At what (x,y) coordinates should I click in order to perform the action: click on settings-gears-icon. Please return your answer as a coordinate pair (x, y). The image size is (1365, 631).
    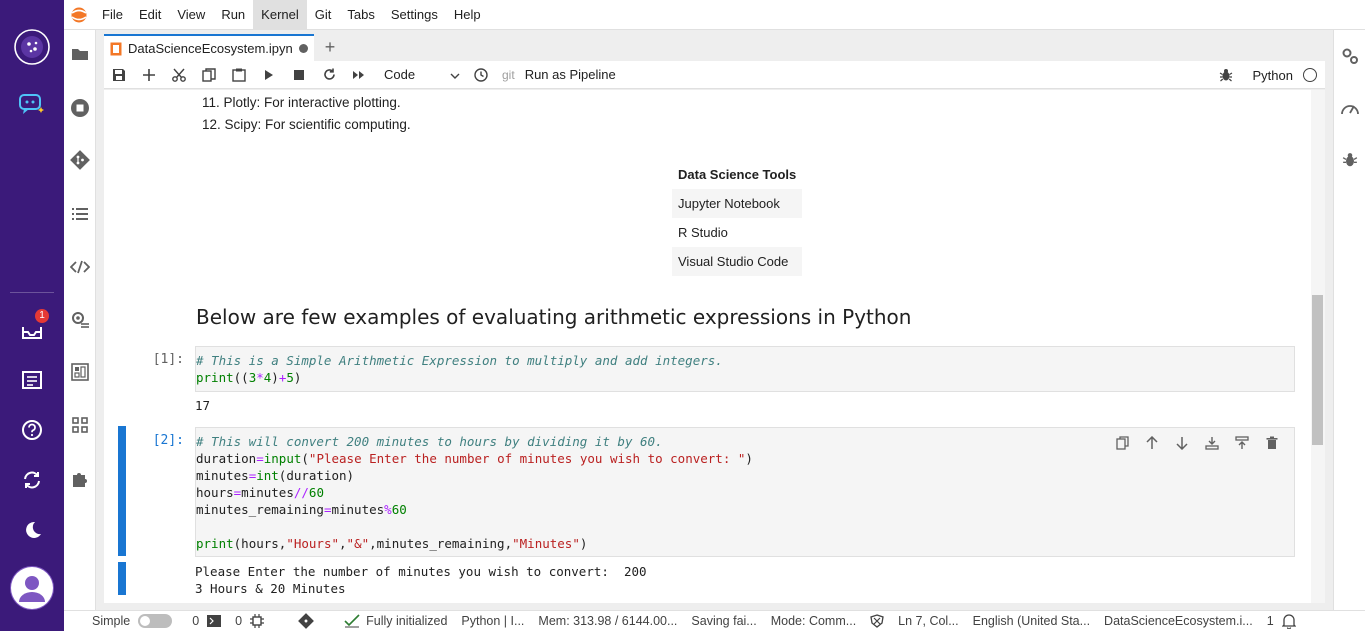
    Looking at the image, I should click on (1350, 56).